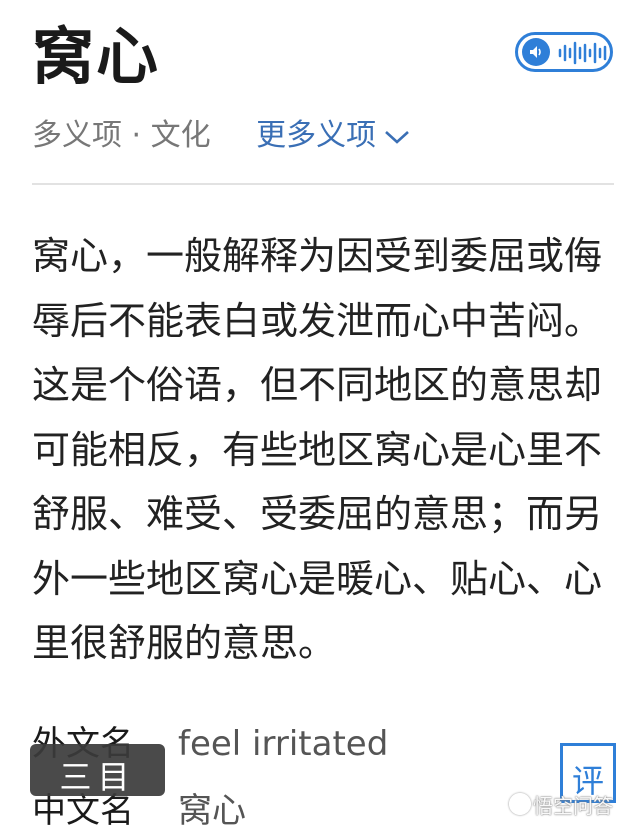 The image size is (640, 832). Describe the element at coordinates (97, 777) in the screenshot. I see `catalog-button-label: 三目` at that location.